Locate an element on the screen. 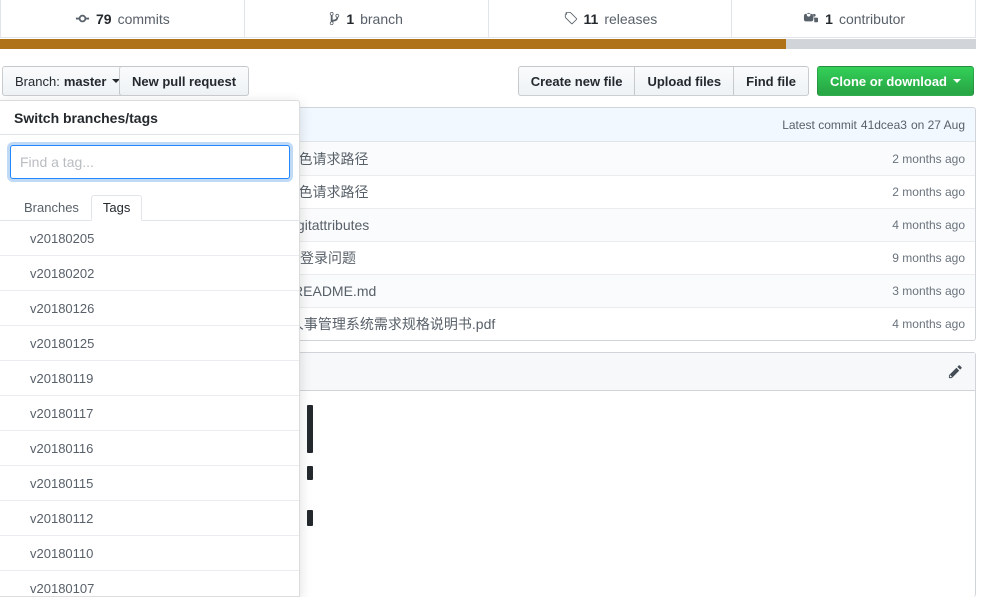  language-segment-java is located at coordinates (393, 44).